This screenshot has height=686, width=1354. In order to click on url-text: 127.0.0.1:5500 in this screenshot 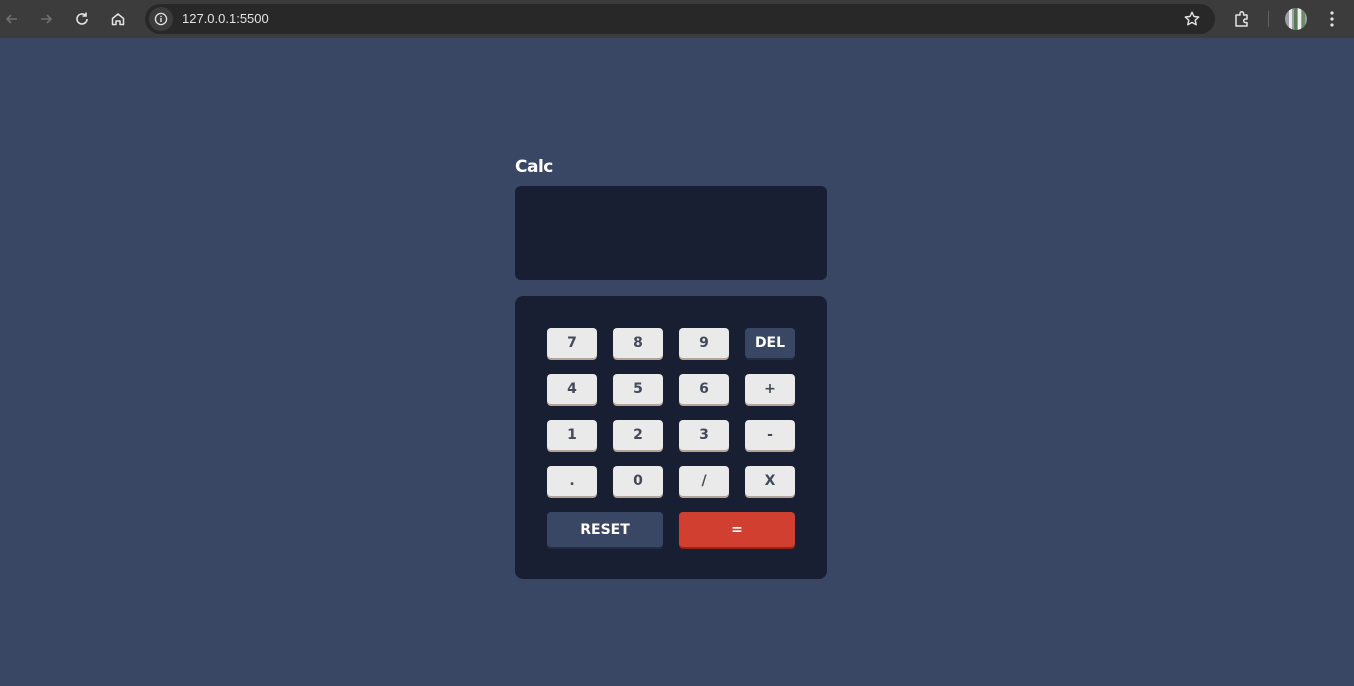, I will do `click(225, 18)`.